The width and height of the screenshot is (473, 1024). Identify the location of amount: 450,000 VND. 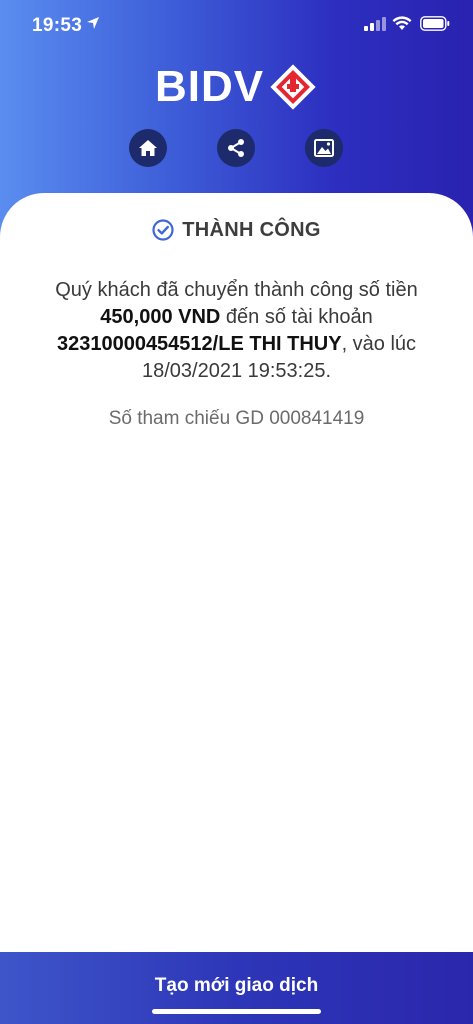
(160, 317).